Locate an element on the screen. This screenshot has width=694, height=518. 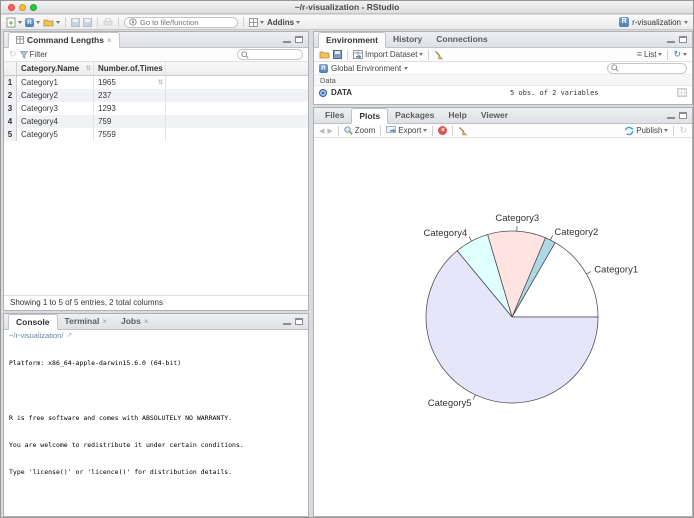
remove-plot-icon: × is located at coordinates (443, 130).